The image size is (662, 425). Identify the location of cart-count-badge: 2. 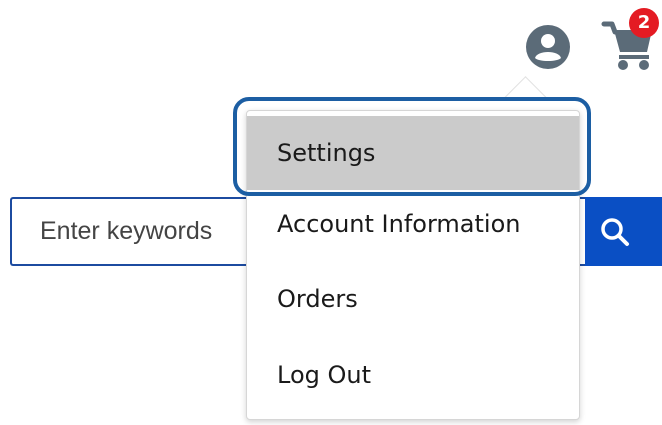
(644, 23).